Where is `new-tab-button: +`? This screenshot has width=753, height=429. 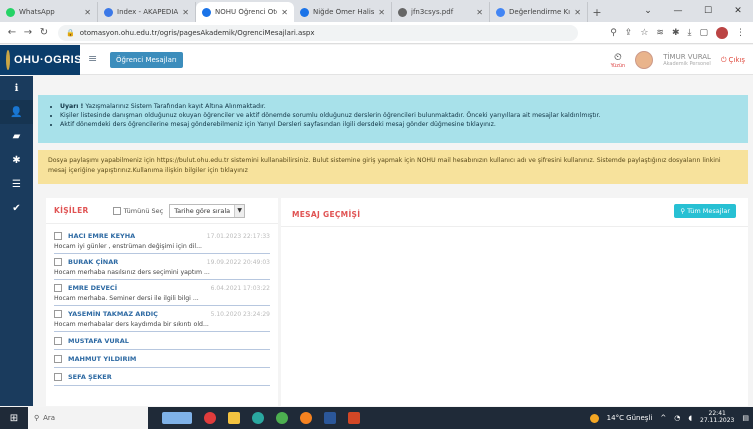 new-tab-button: + is located at coordinates (597, 12).